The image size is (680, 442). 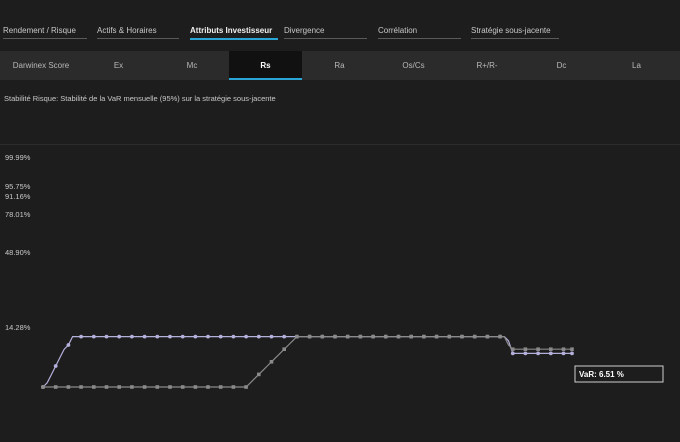 What do you see at coordinates (515, 38) in the screenshot?
I see `tab-underline` at bounding box center [515, 38].